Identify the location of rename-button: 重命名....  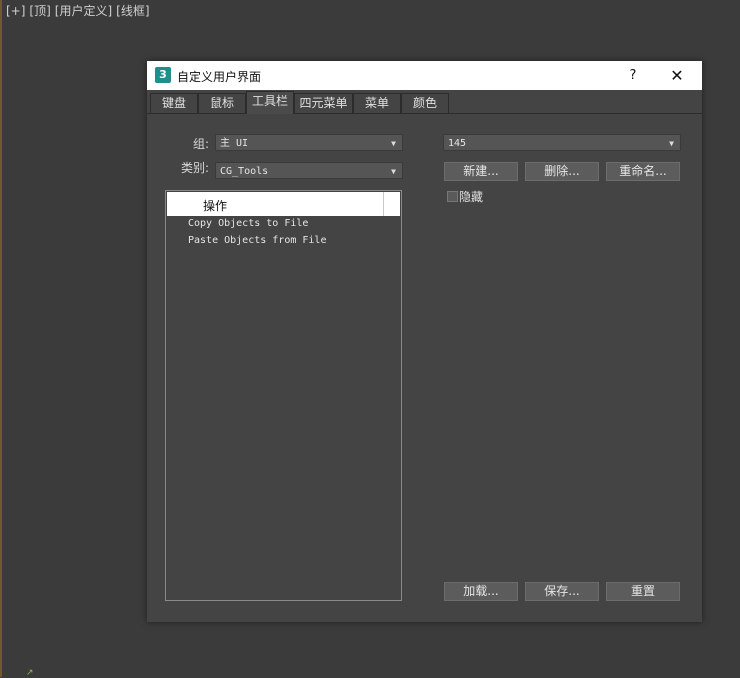
(643, 171).